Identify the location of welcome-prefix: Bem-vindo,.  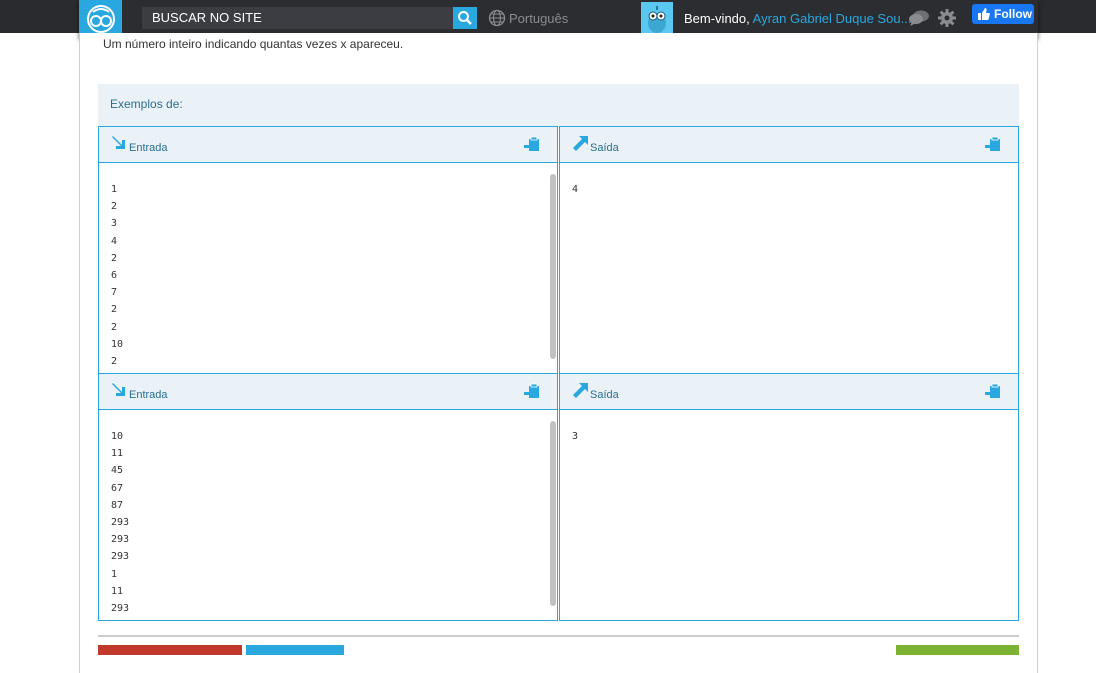
(717, 18).